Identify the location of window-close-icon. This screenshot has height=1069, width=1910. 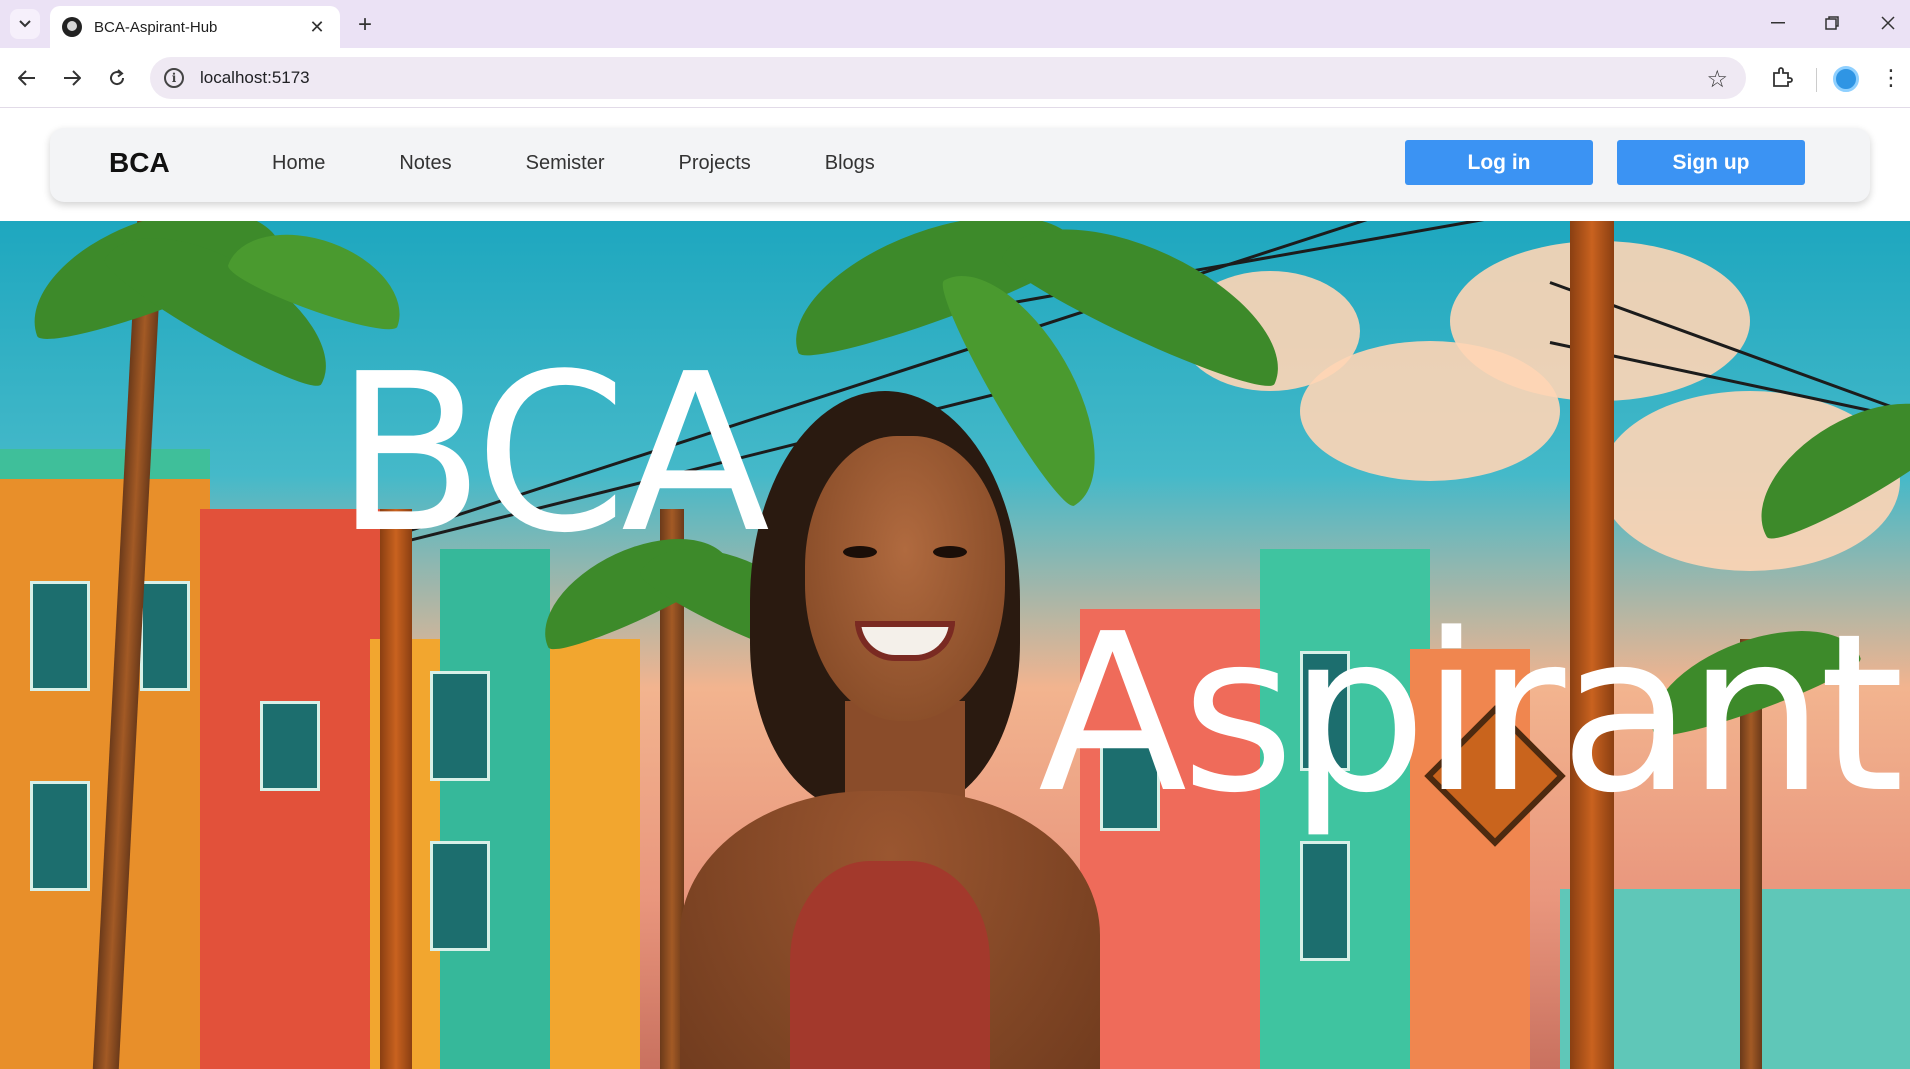
(1888, 23).